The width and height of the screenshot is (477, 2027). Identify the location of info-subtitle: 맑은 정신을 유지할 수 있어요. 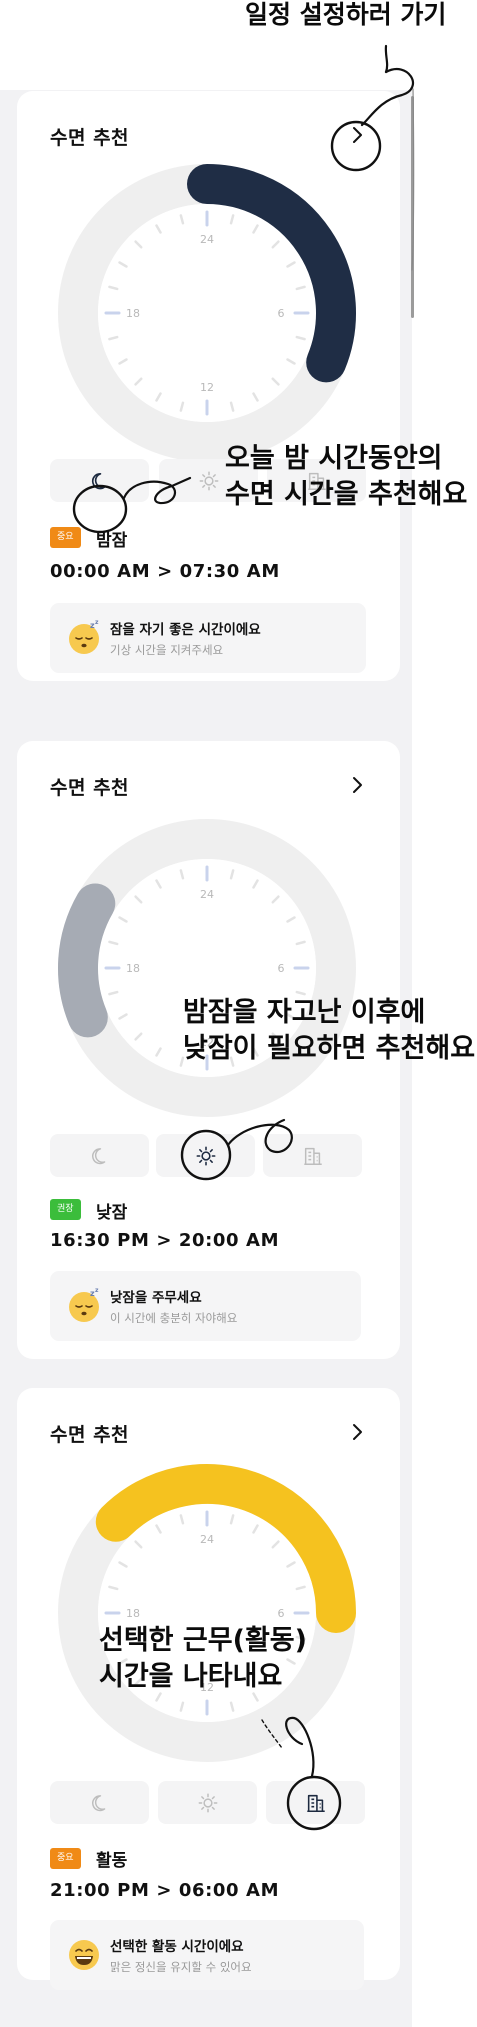
(181, 1967).